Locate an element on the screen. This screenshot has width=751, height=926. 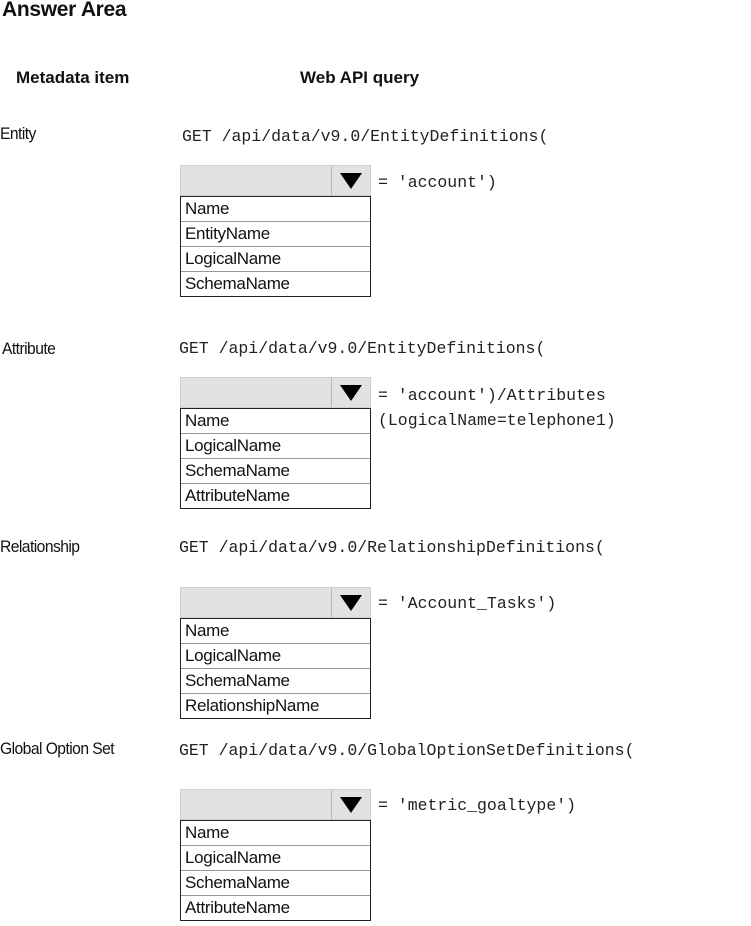
query-suffix: = 'Account_Tasks') is located at coordinates (467, 603).